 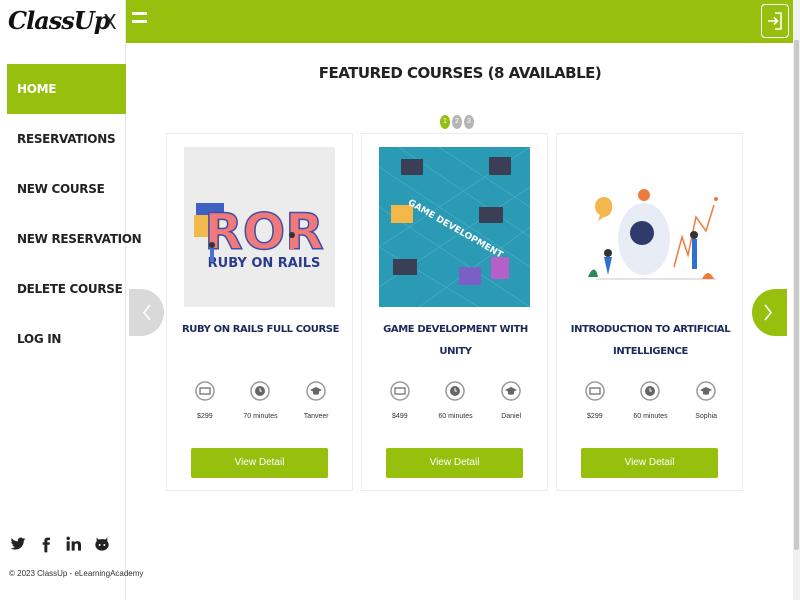 What do you see at coordinates (52, 547) in the screenshot?
I see `facebook-icon` at bounding box center [52, 547].